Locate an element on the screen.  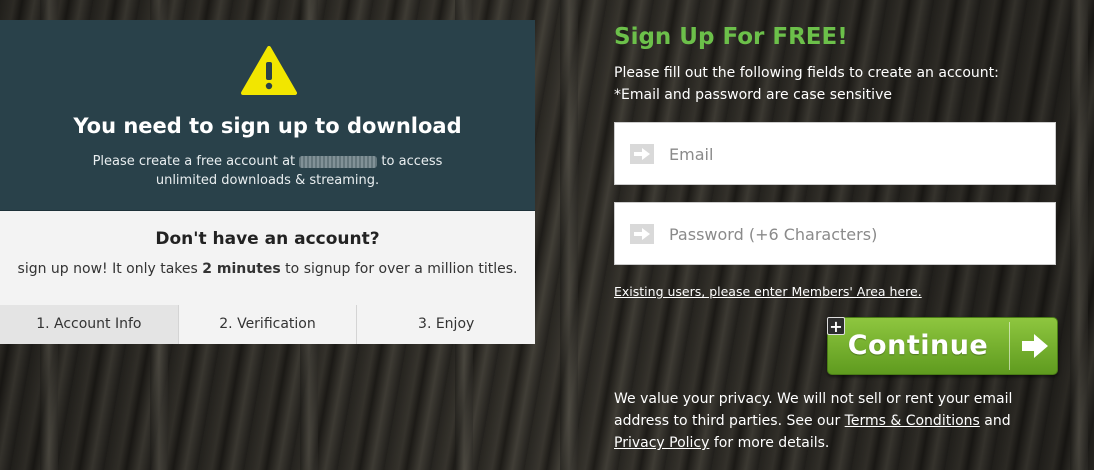
redacted-site-name is located at coordinates (338, 161).